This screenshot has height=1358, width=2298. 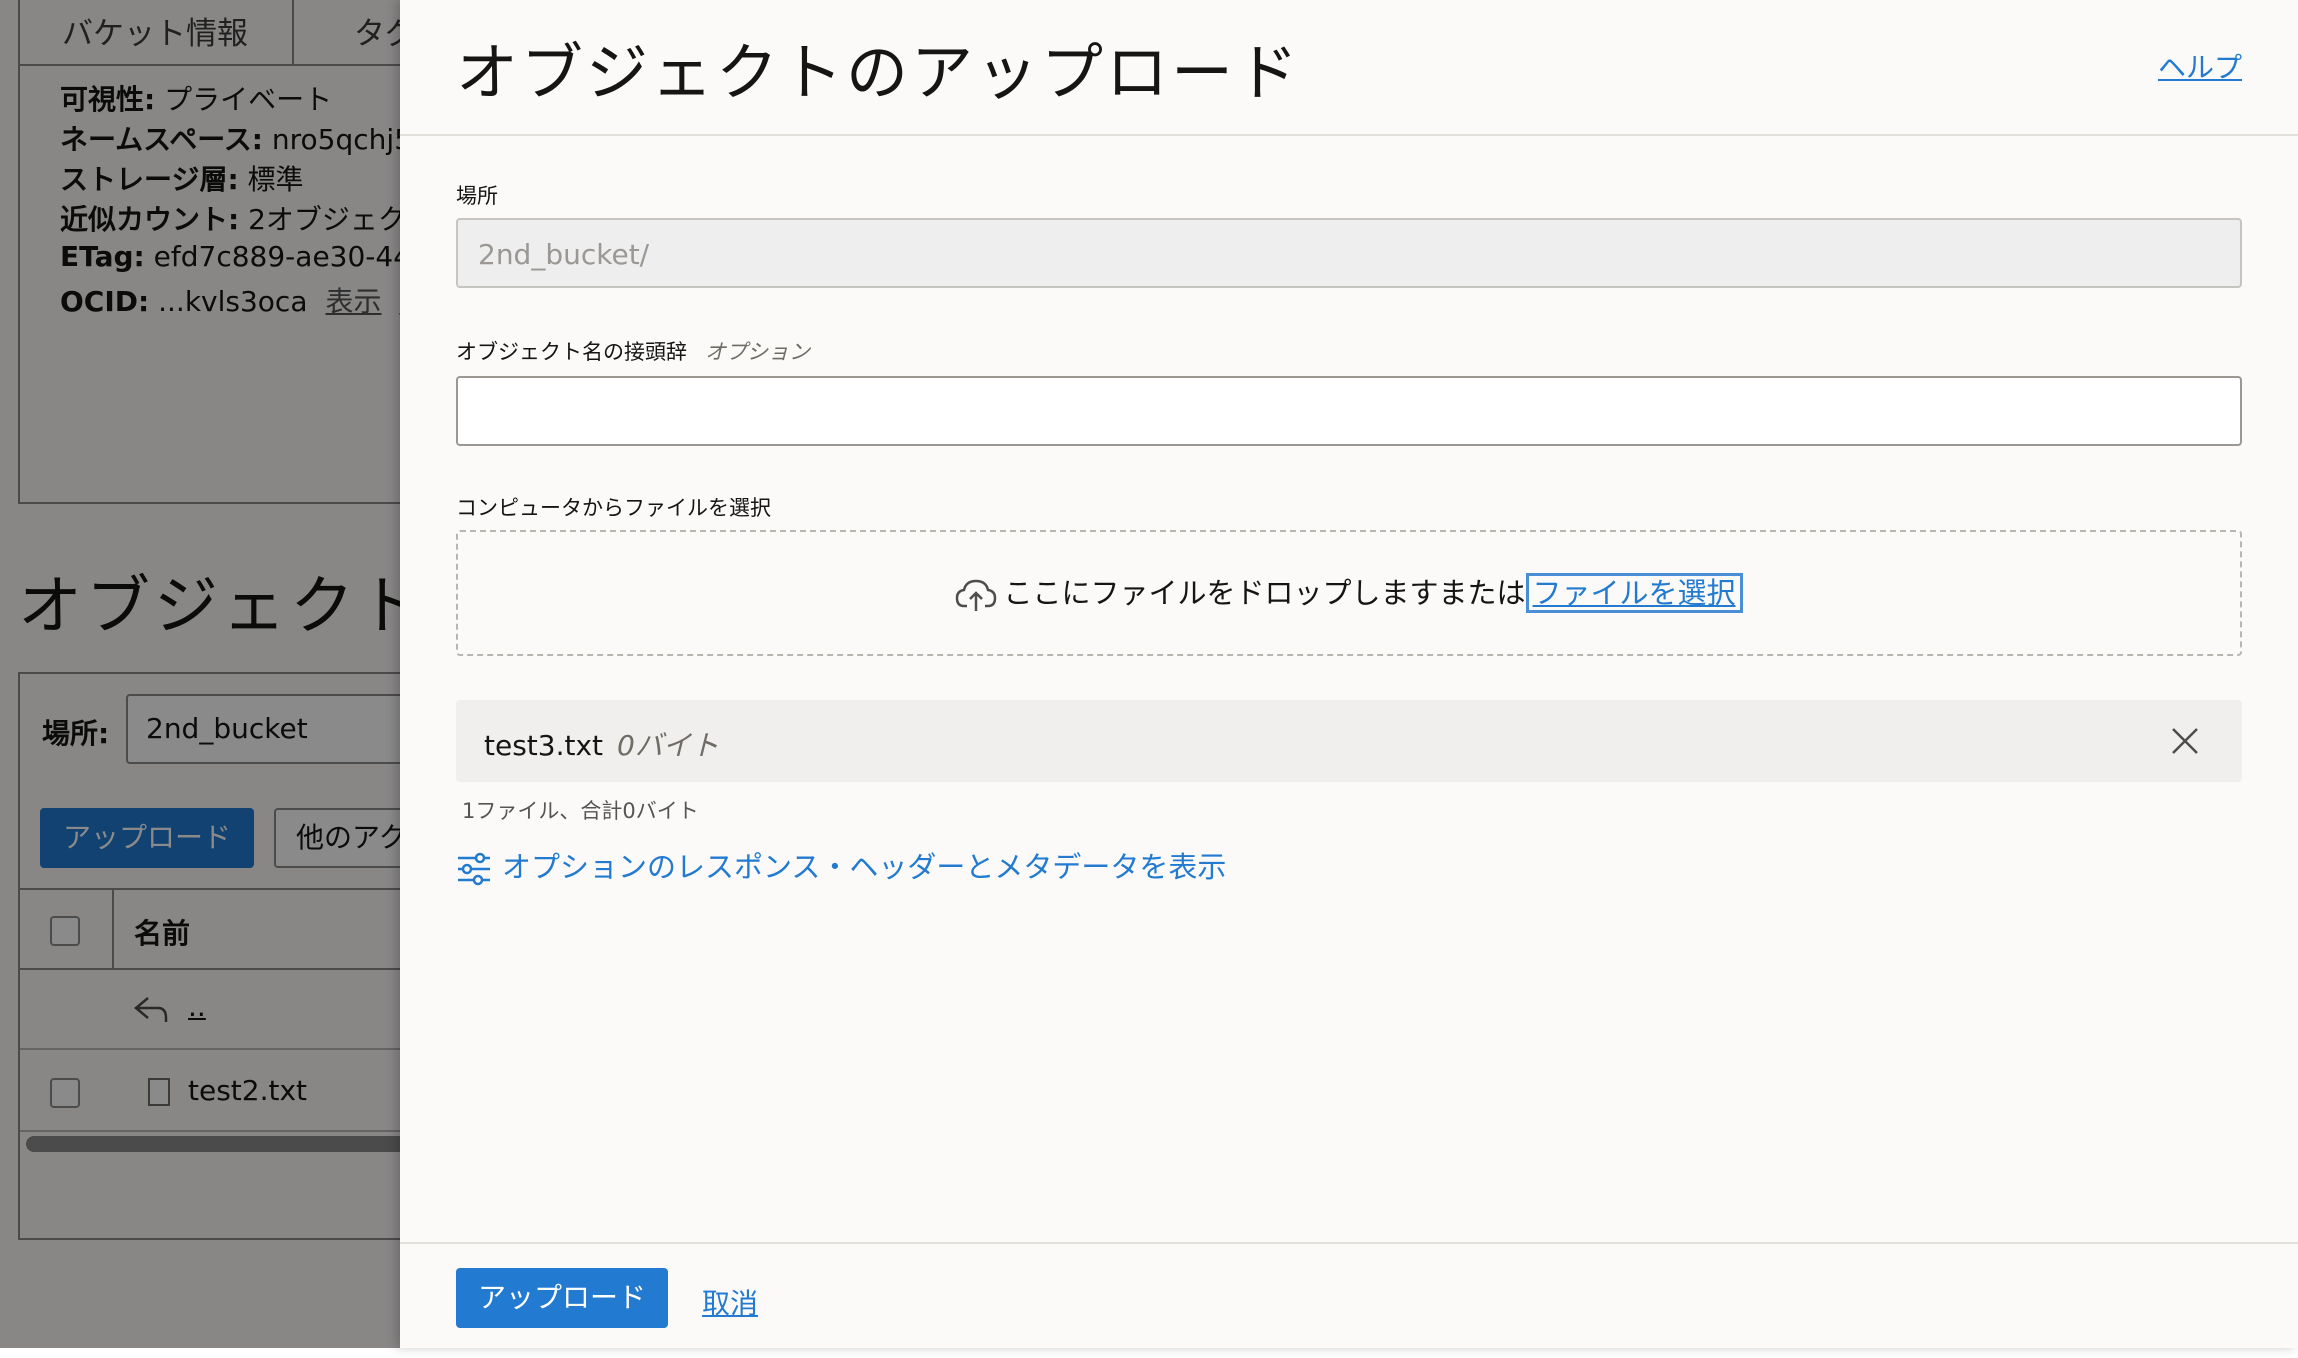 What do you see at coordinates (1349, 741) in the screenshot?
I see `selected-file-row: test3.txt 0バイト` at bounding box center [1349, 741].